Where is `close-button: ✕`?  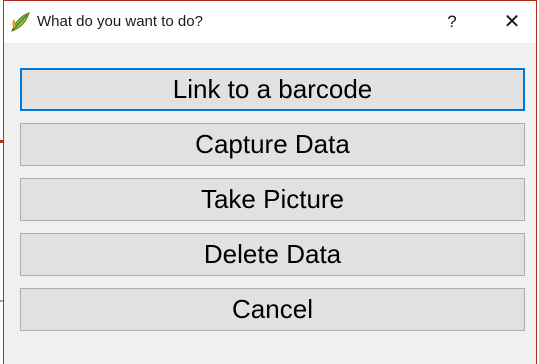 close-button: ✕ is located at coordinates (512, 22).